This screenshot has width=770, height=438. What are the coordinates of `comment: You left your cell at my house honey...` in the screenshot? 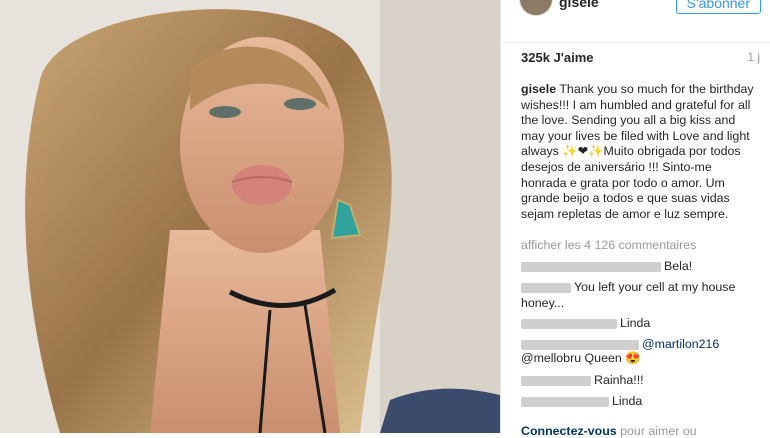 It's located at (638, 295).